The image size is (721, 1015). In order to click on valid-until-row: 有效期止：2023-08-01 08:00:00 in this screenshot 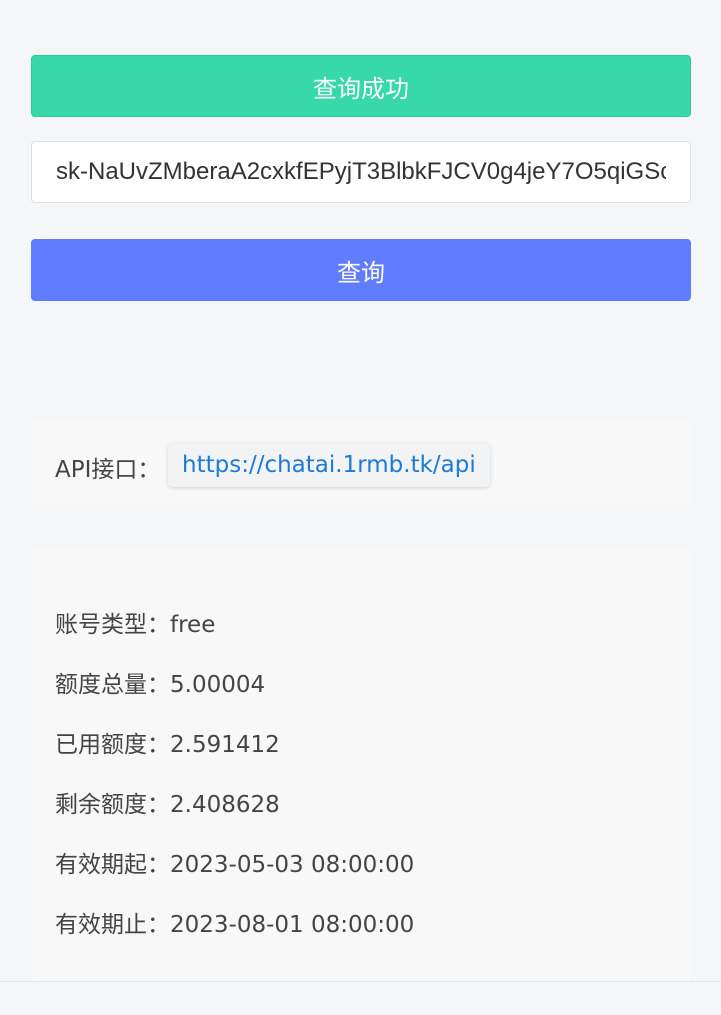, I will do `click(235, 925)`.